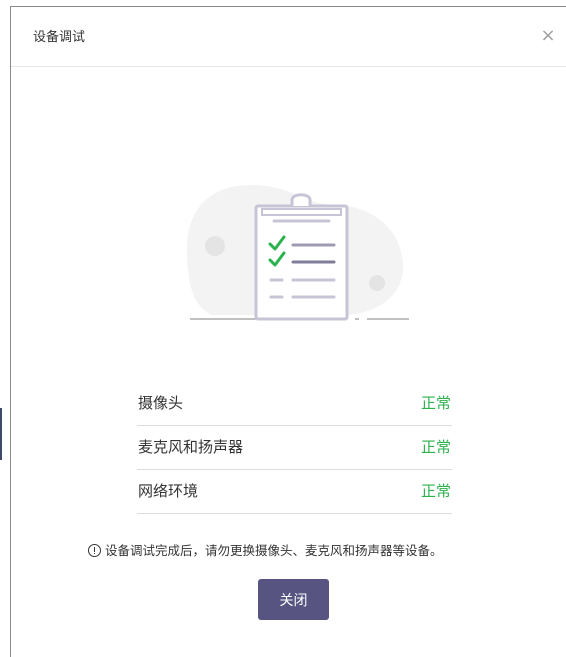 The height and width of the screenshot is (657, 566). What do you see at coordinates (59, 37) in the screenshot?
I see `dialog-title: 设备调试` at bounding box center [59, 37].